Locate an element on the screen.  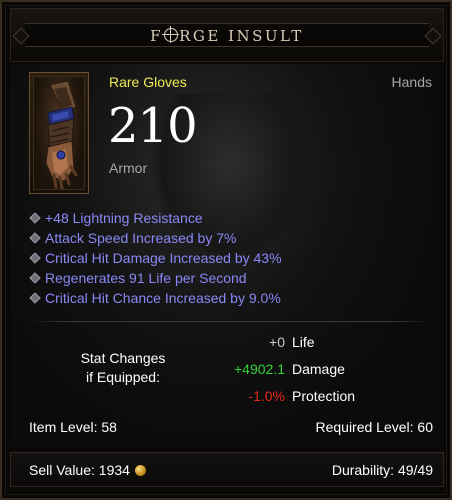
stat-change-name: Protection is located at coordinates (324, 396).